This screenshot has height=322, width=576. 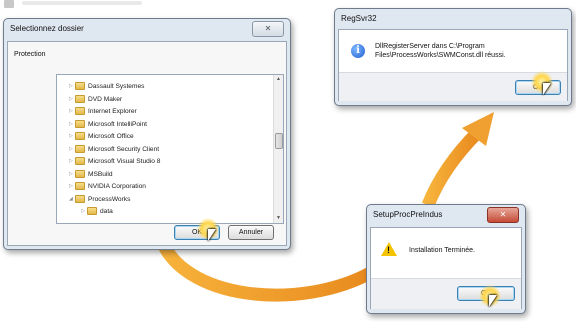 I want to click on warning-exclamation: !, so click(x=388, y=250).